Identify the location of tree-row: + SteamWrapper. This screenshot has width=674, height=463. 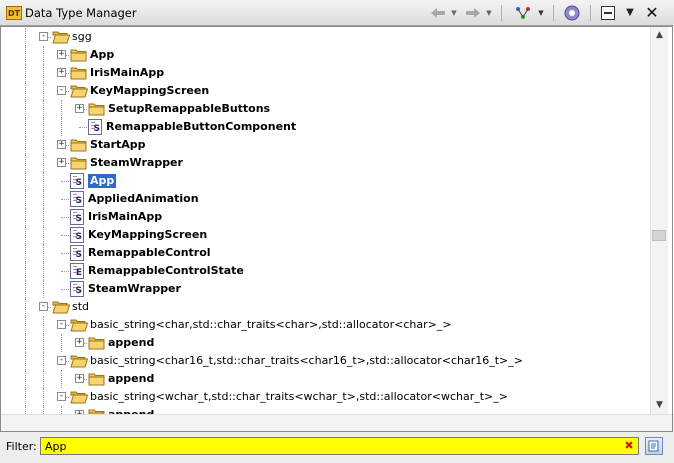
(325, 163).